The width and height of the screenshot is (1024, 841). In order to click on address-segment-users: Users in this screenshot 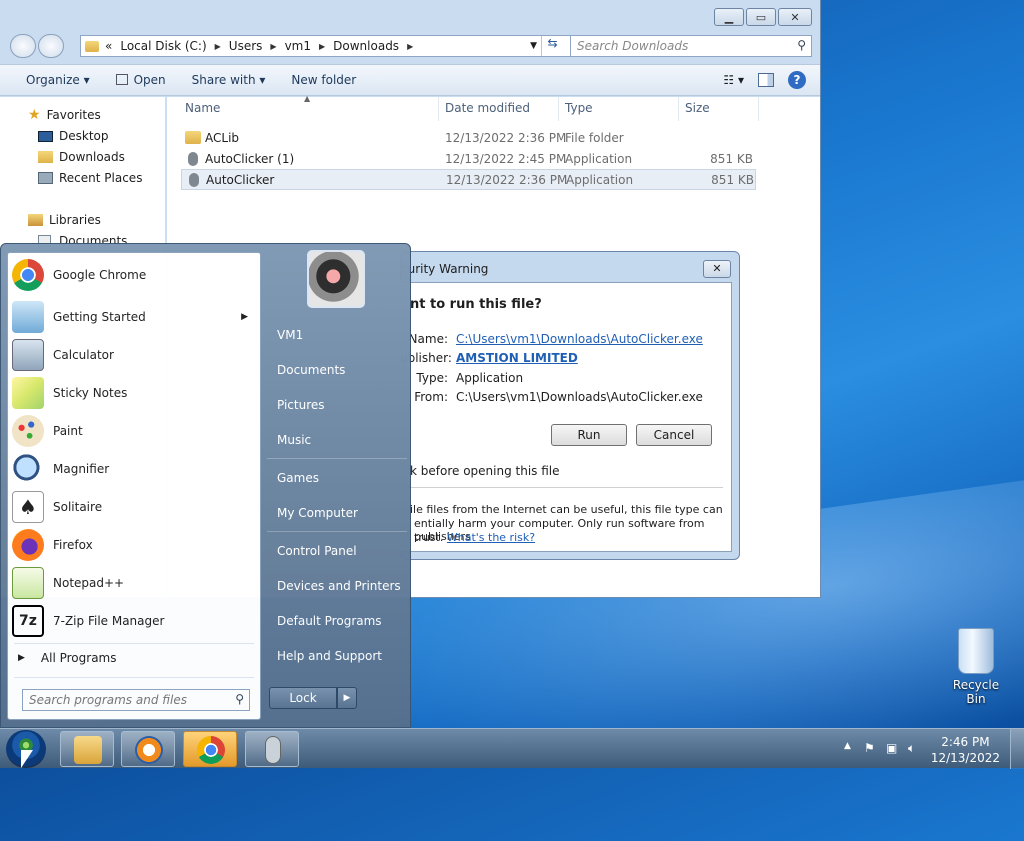, I will do `click(246, 46)`.